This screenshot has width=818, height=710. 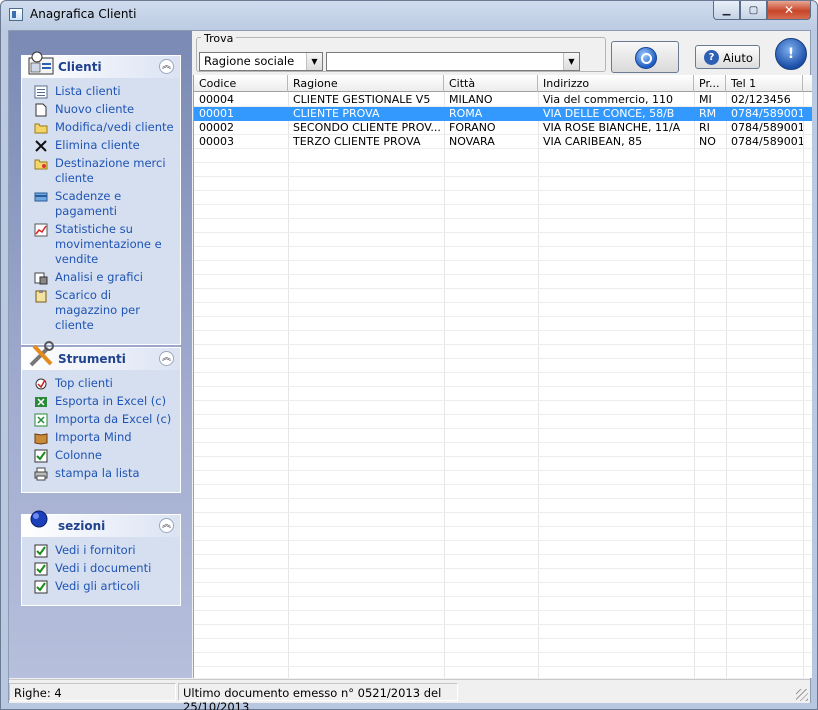 What do you see at coordinates (41, 354) in the screenshot?
I see `tools-icon` at bounding box center [41, 354].